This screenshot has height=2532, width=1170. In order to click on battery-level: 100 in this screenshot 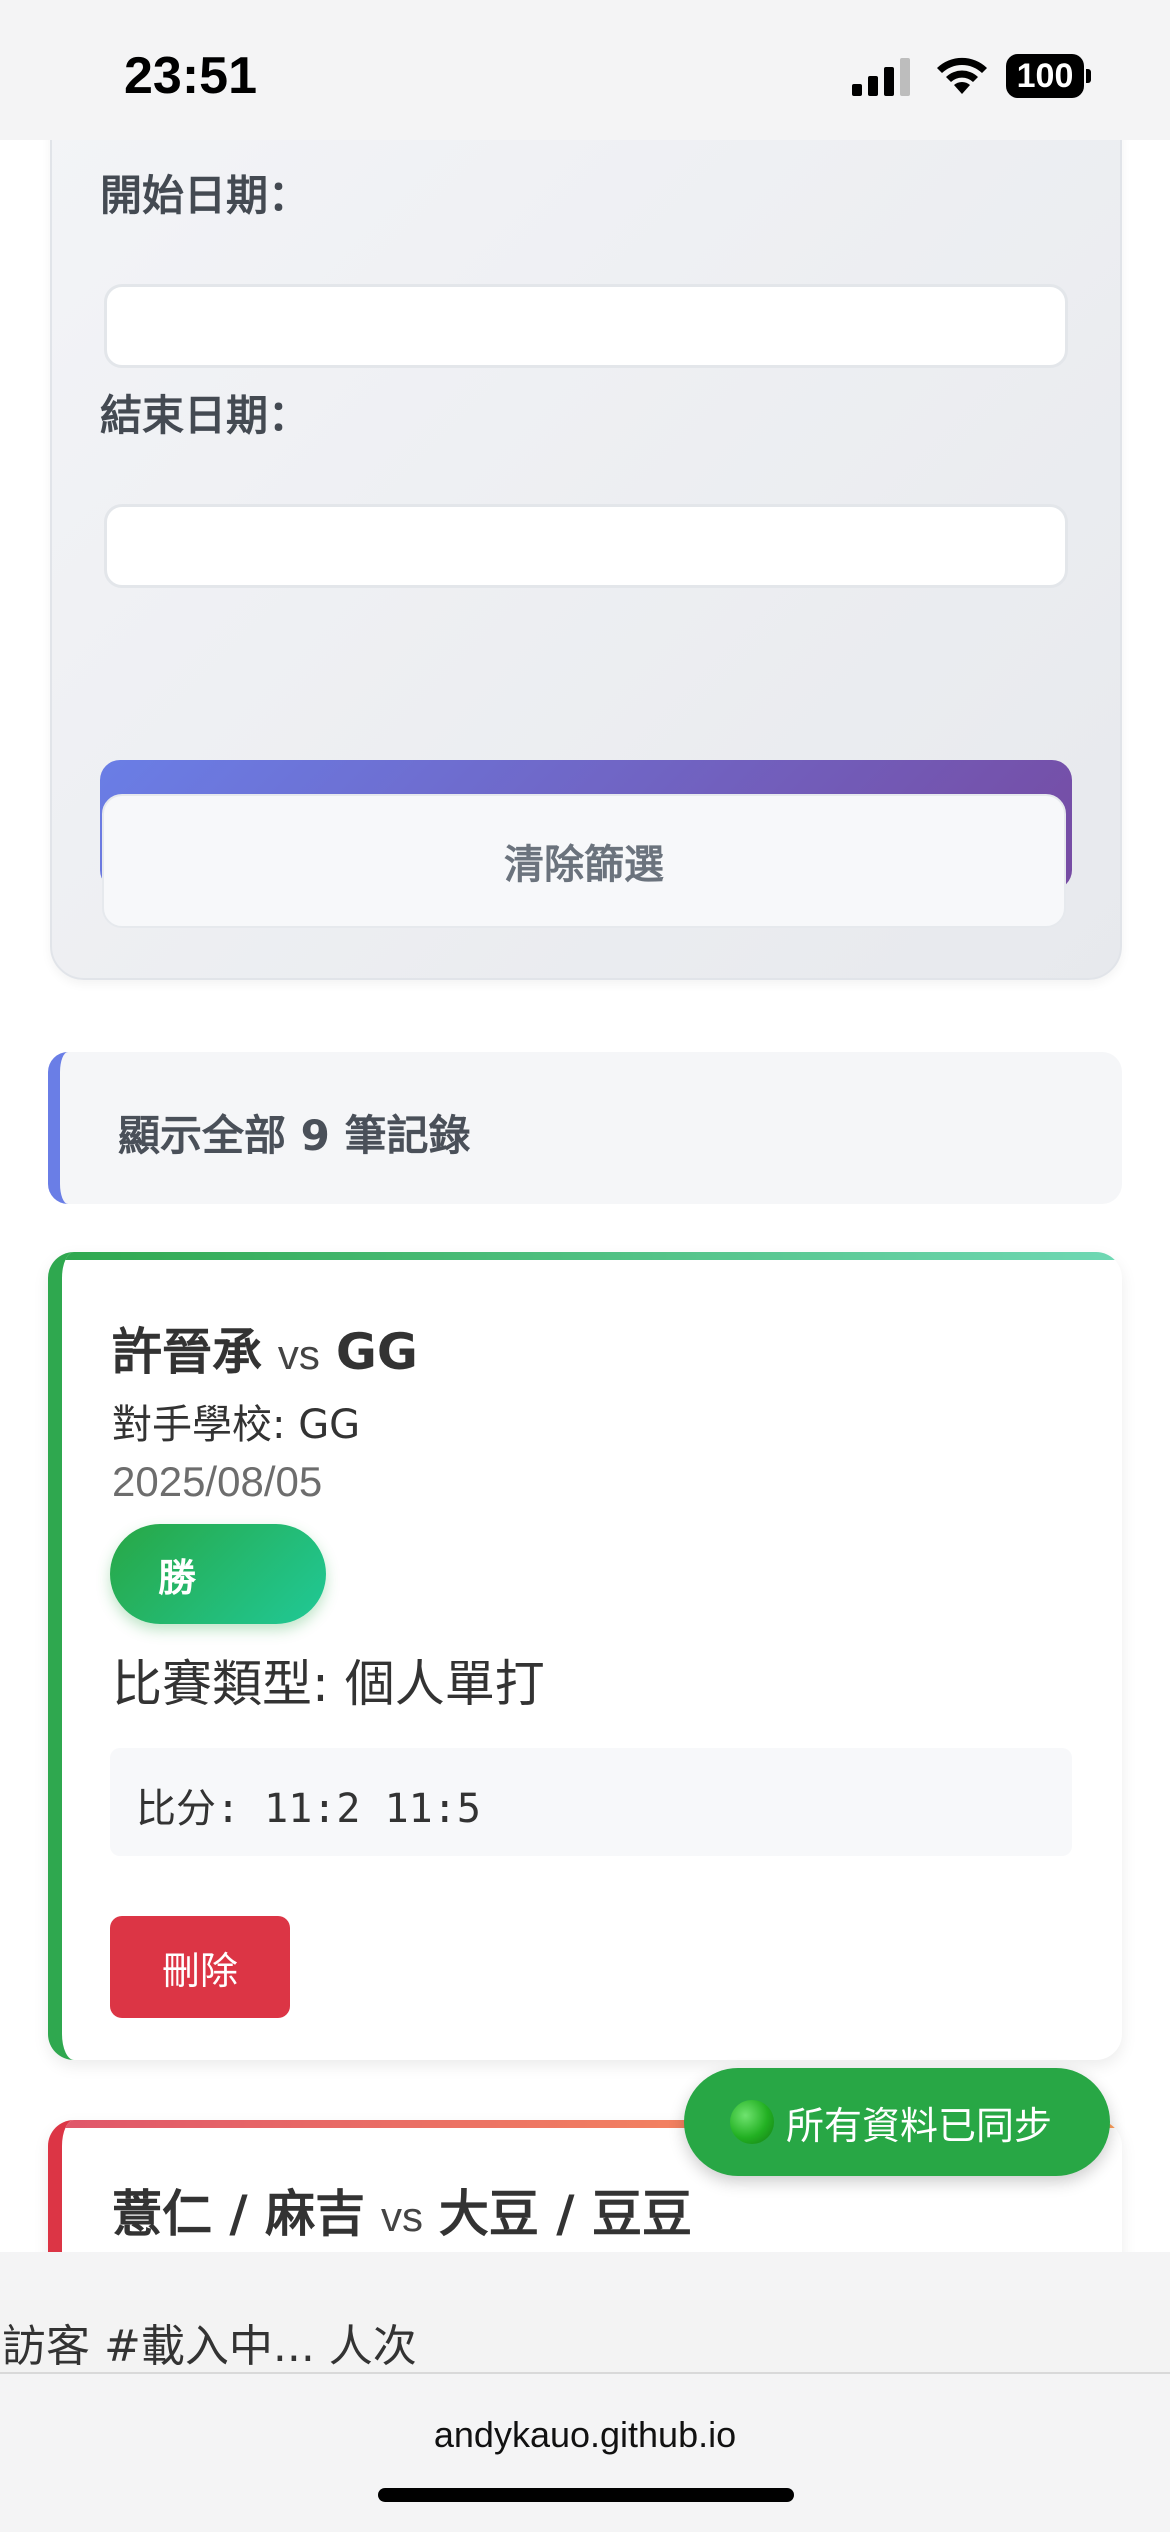, I will do `click(1045, 76)`.